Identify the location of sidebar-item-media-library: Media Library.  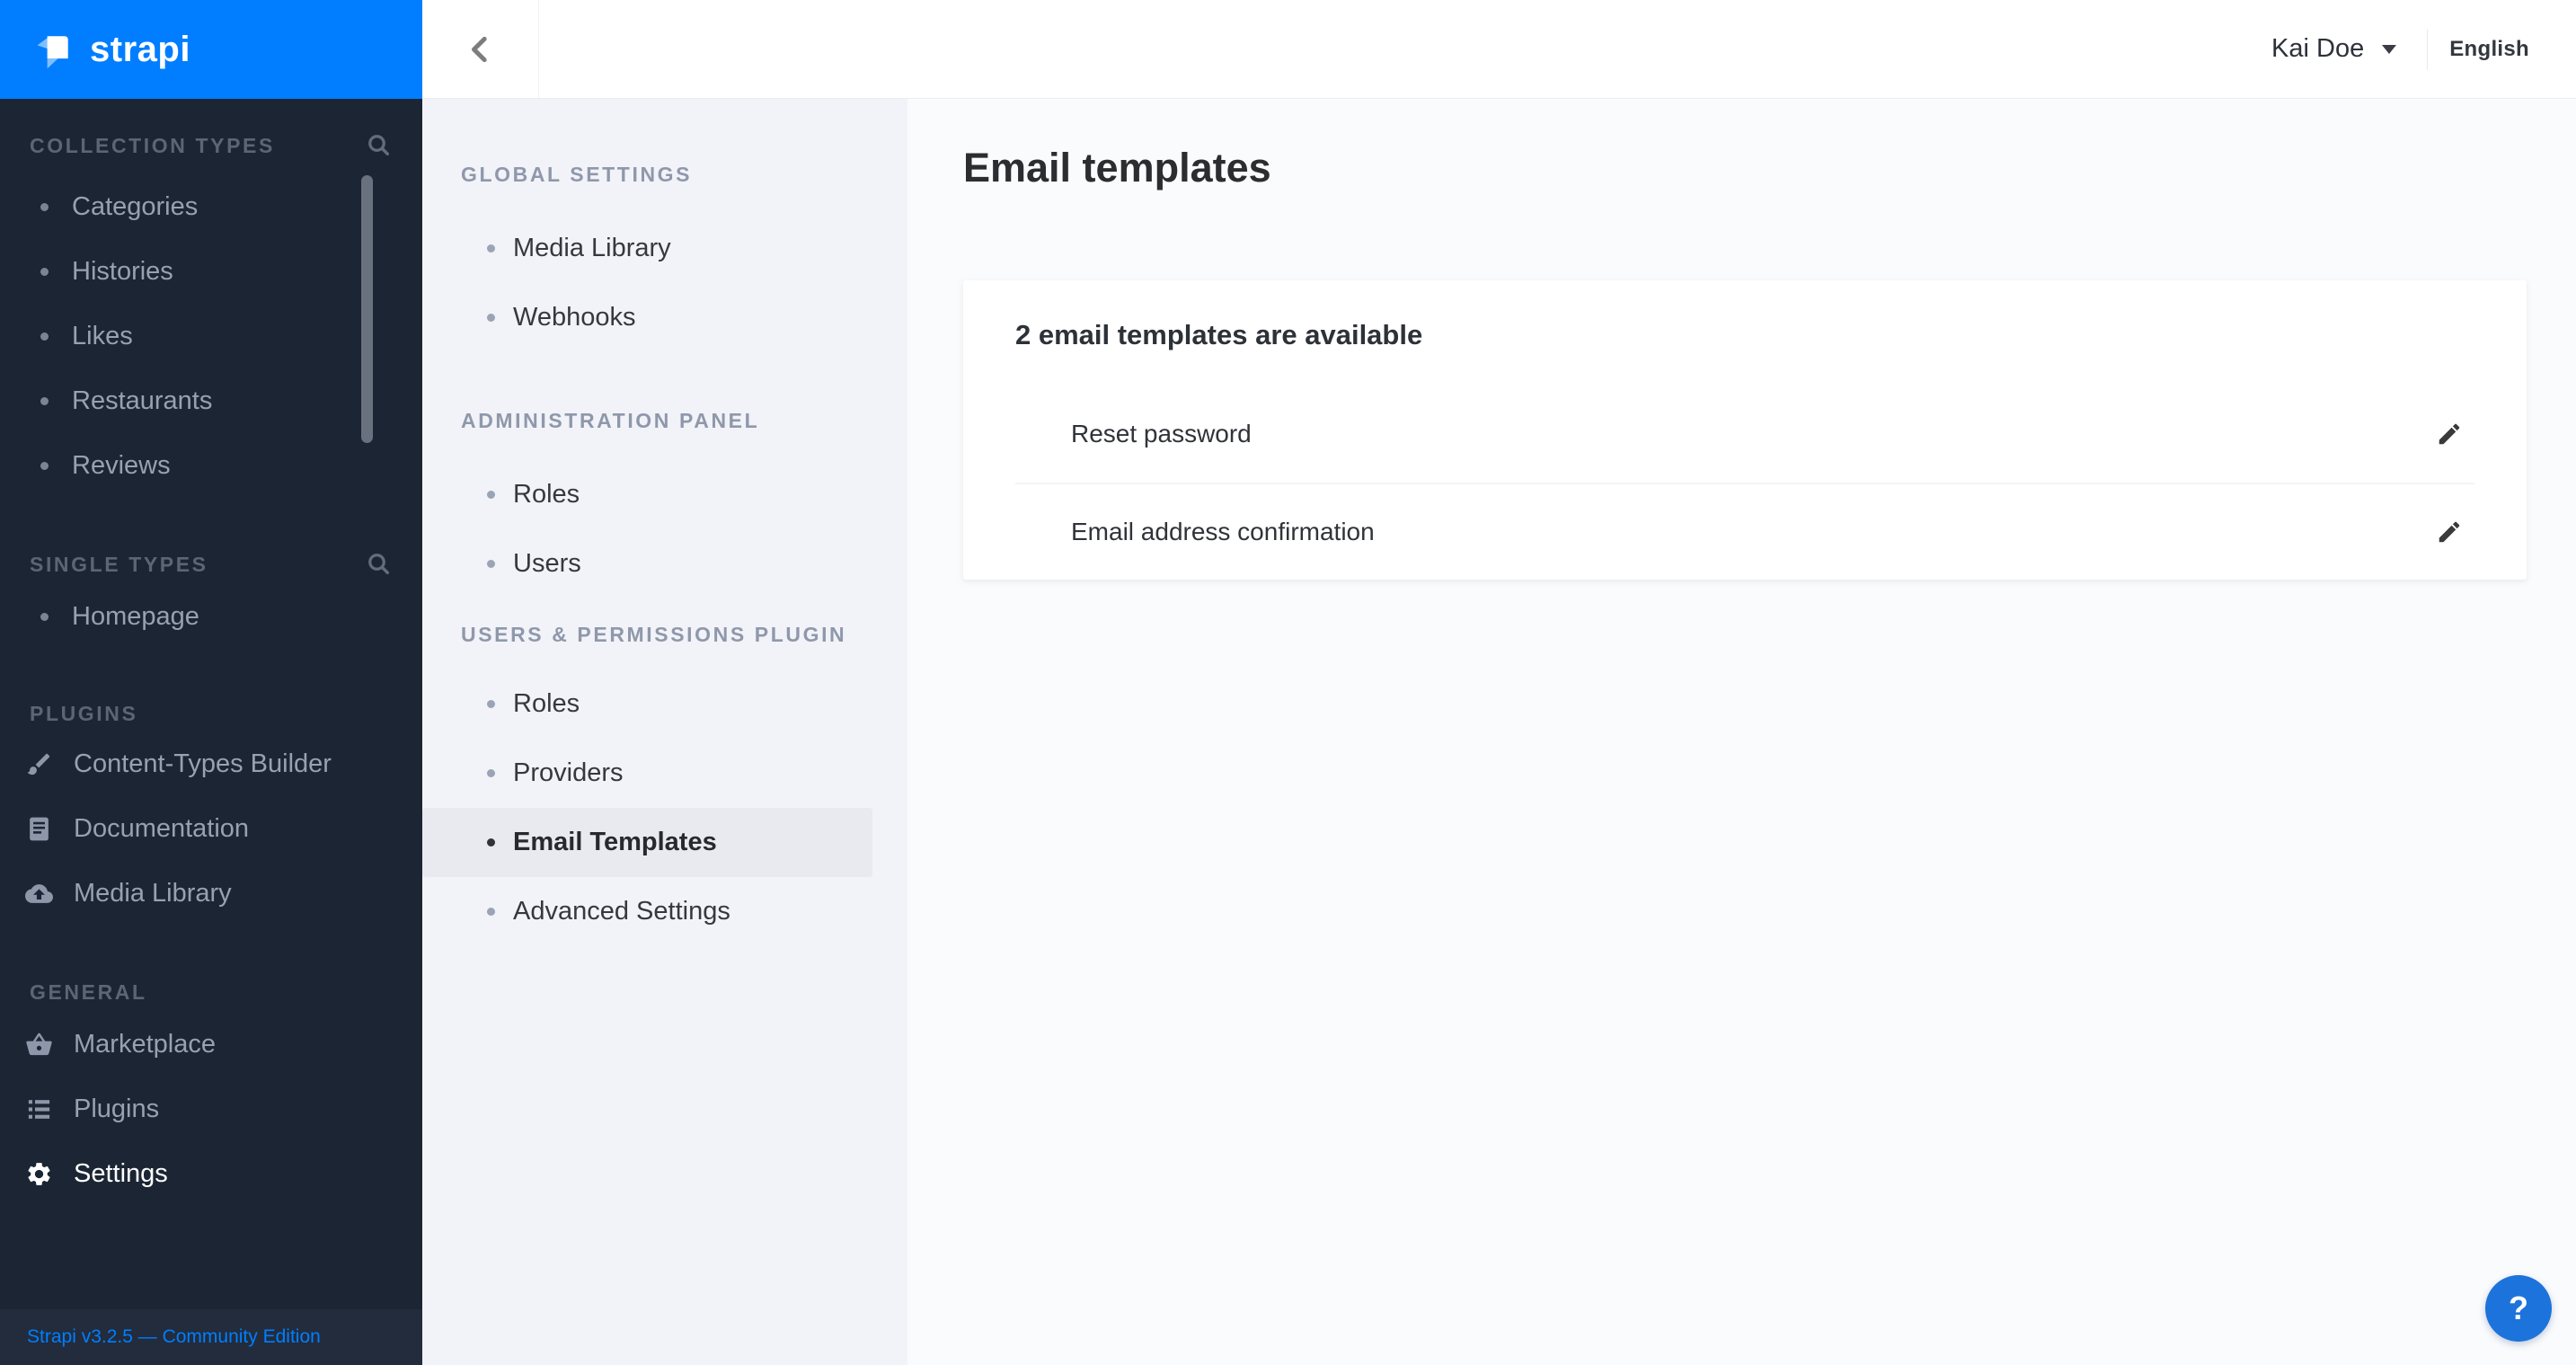
(211, 893).